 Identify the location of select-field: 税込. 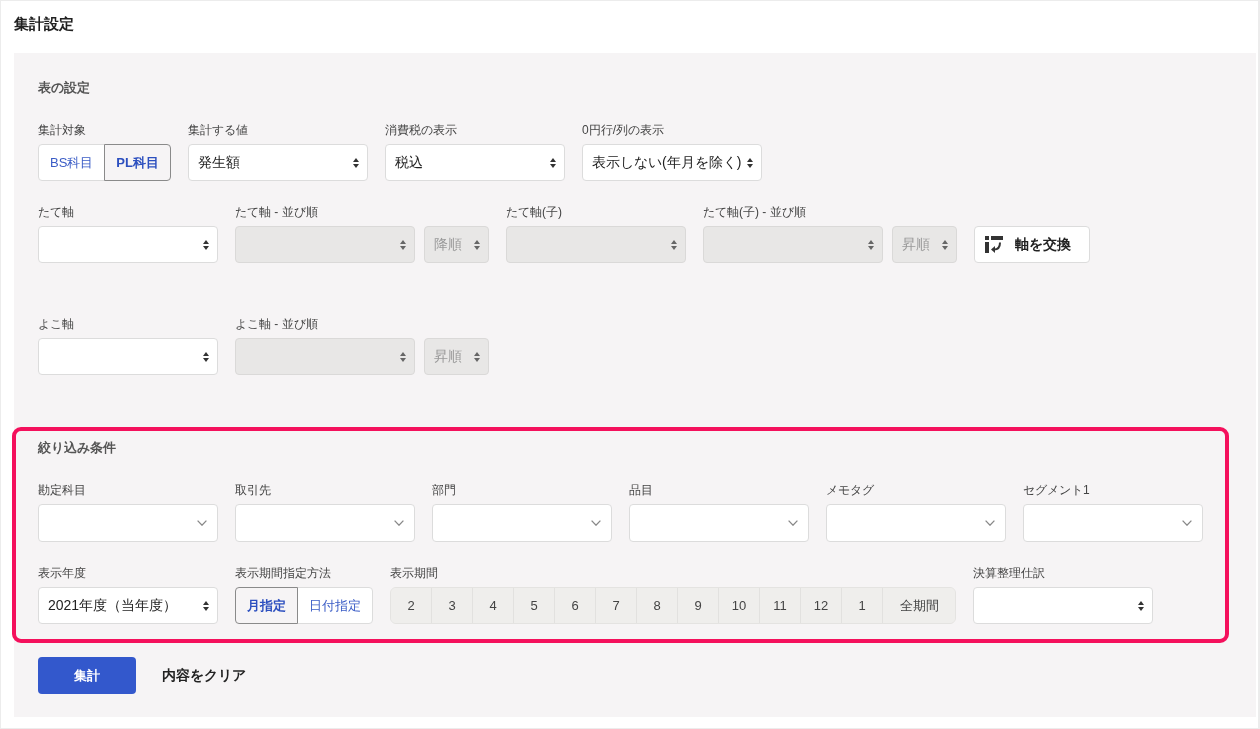
(474, 162).